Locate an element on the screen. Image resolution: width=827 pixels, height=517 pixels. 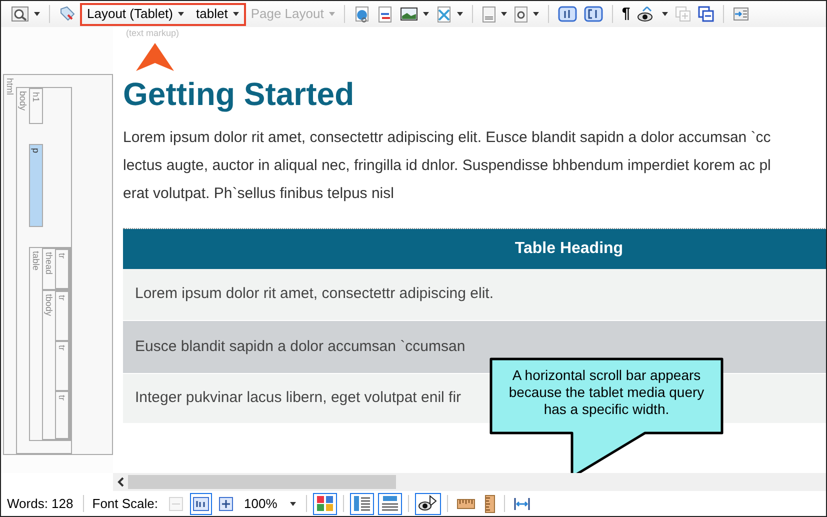
eye-note-icon is located at coordinates (428, 503).